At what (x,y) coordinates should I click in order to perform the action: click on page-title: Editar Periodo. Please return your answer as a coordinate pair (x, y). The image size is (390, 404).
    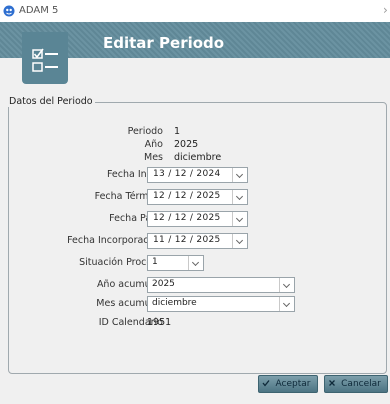
    Looking at the image, I should click on (164, 43).